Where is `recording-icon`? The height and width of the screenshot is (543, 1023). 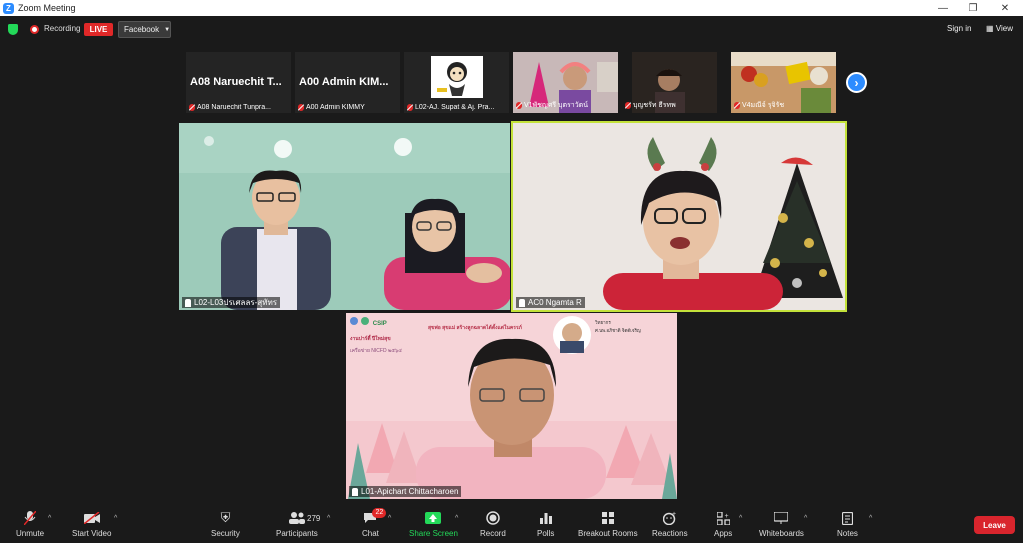
recording-icon is located at coordinates (34, 29).